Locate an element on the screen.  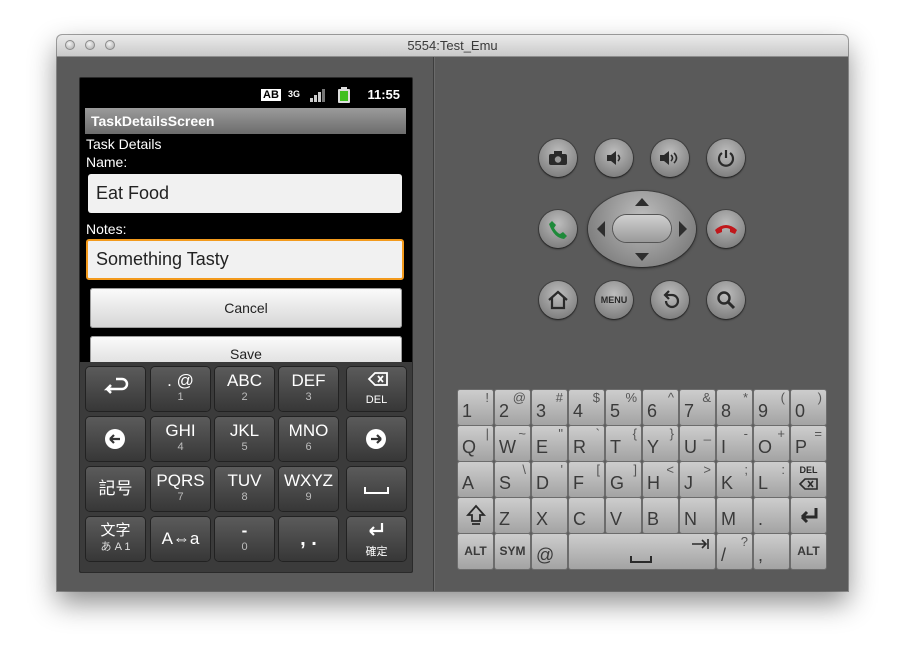
qwerty-key-row3-5: H < is located at coordinates (660, 479).